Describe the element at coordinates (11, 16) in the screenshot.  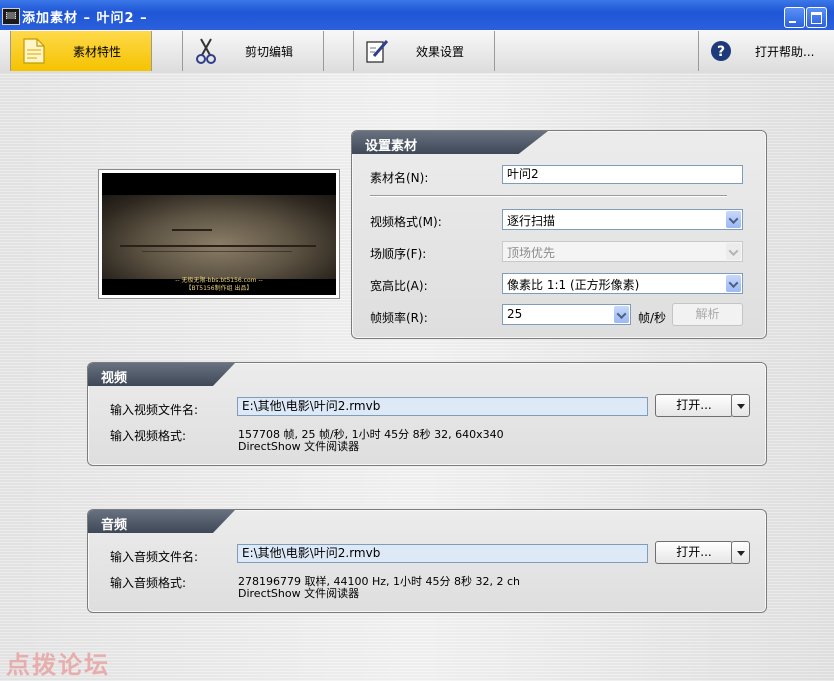
I see `film-app-icon` at that location.